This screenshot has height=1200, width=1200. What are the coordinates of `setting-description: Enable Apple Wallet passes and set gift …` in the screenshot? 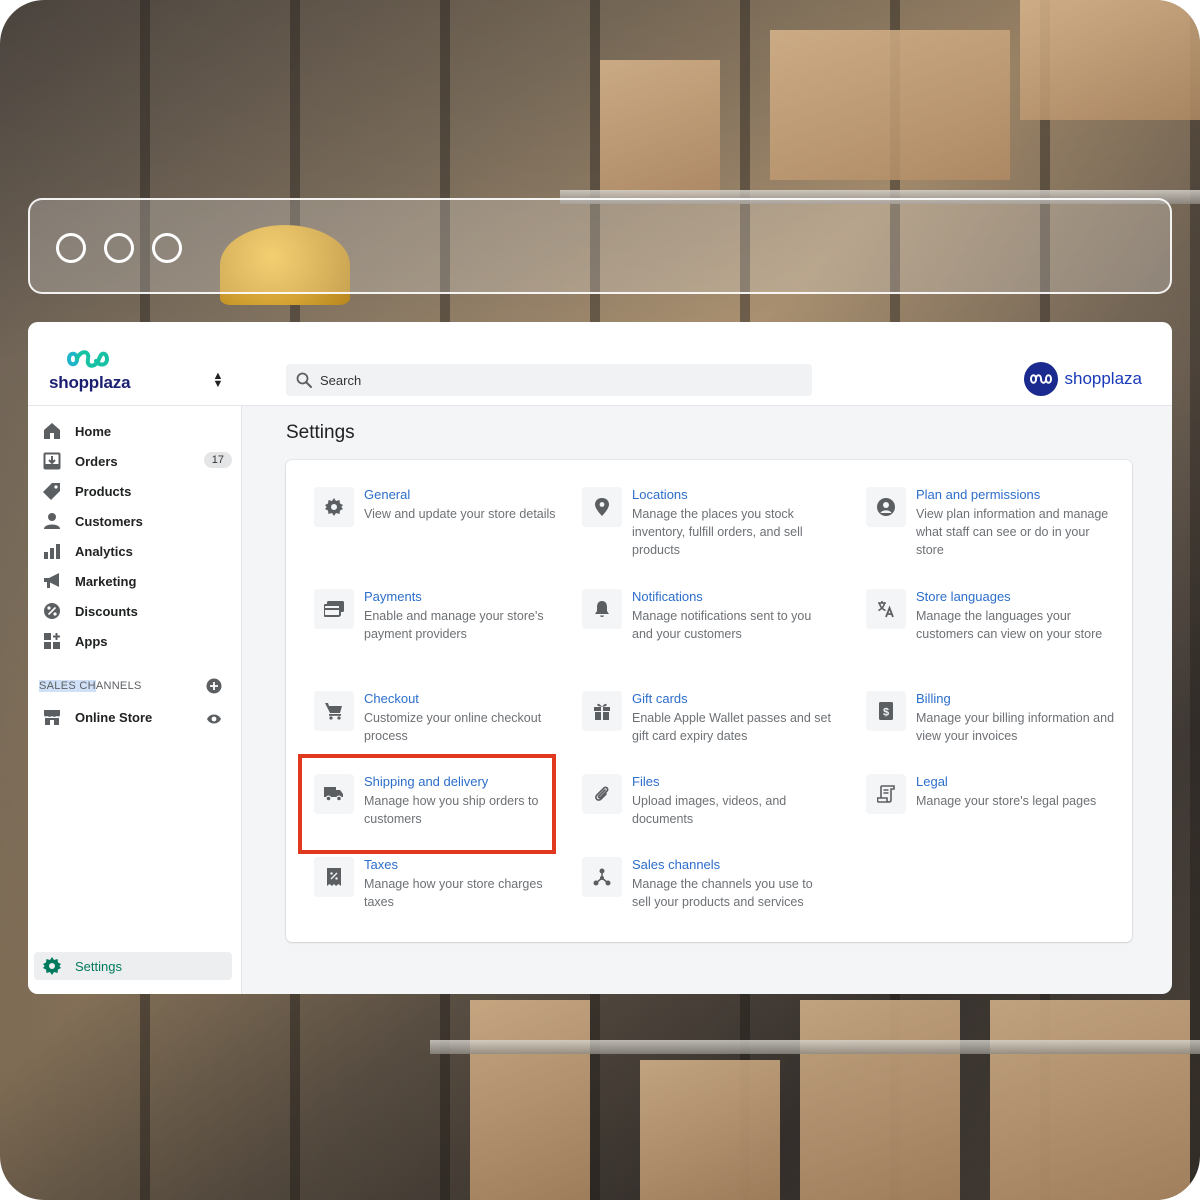 It's located at (731, 727).